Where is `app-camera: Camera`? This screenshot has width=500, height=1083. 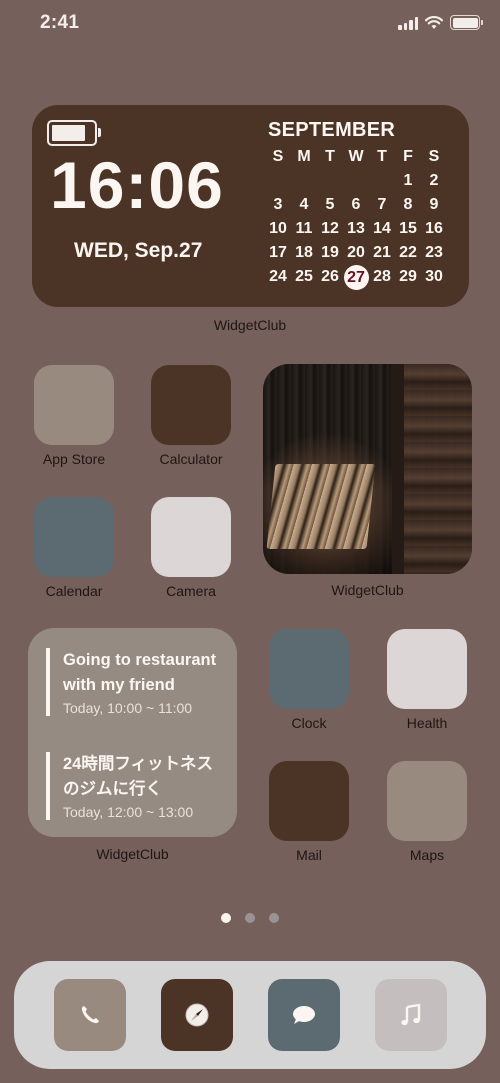
app-camera: Camera is located at coordinates (191, 548).